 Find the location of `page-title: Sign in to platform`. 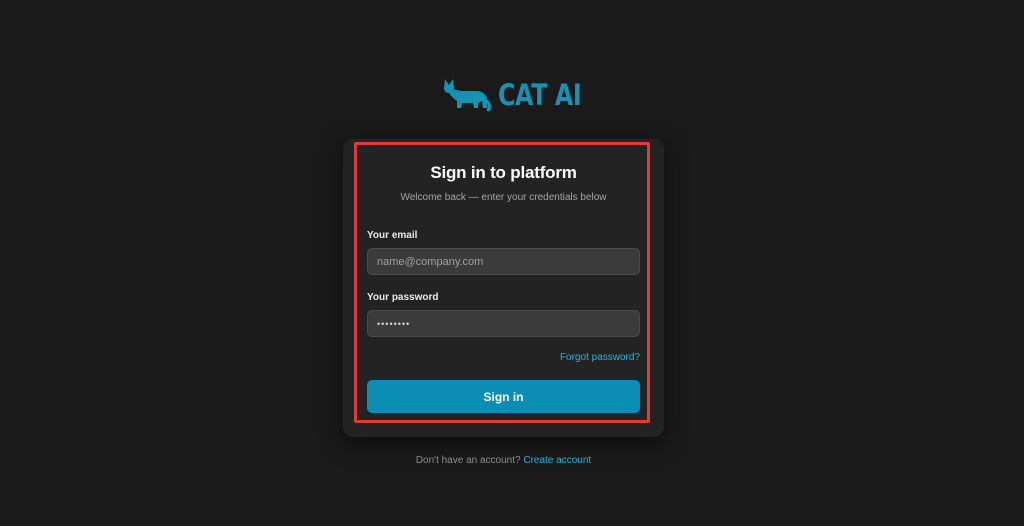

page-title: Sign in to platform is located at coordinates (503, 172).